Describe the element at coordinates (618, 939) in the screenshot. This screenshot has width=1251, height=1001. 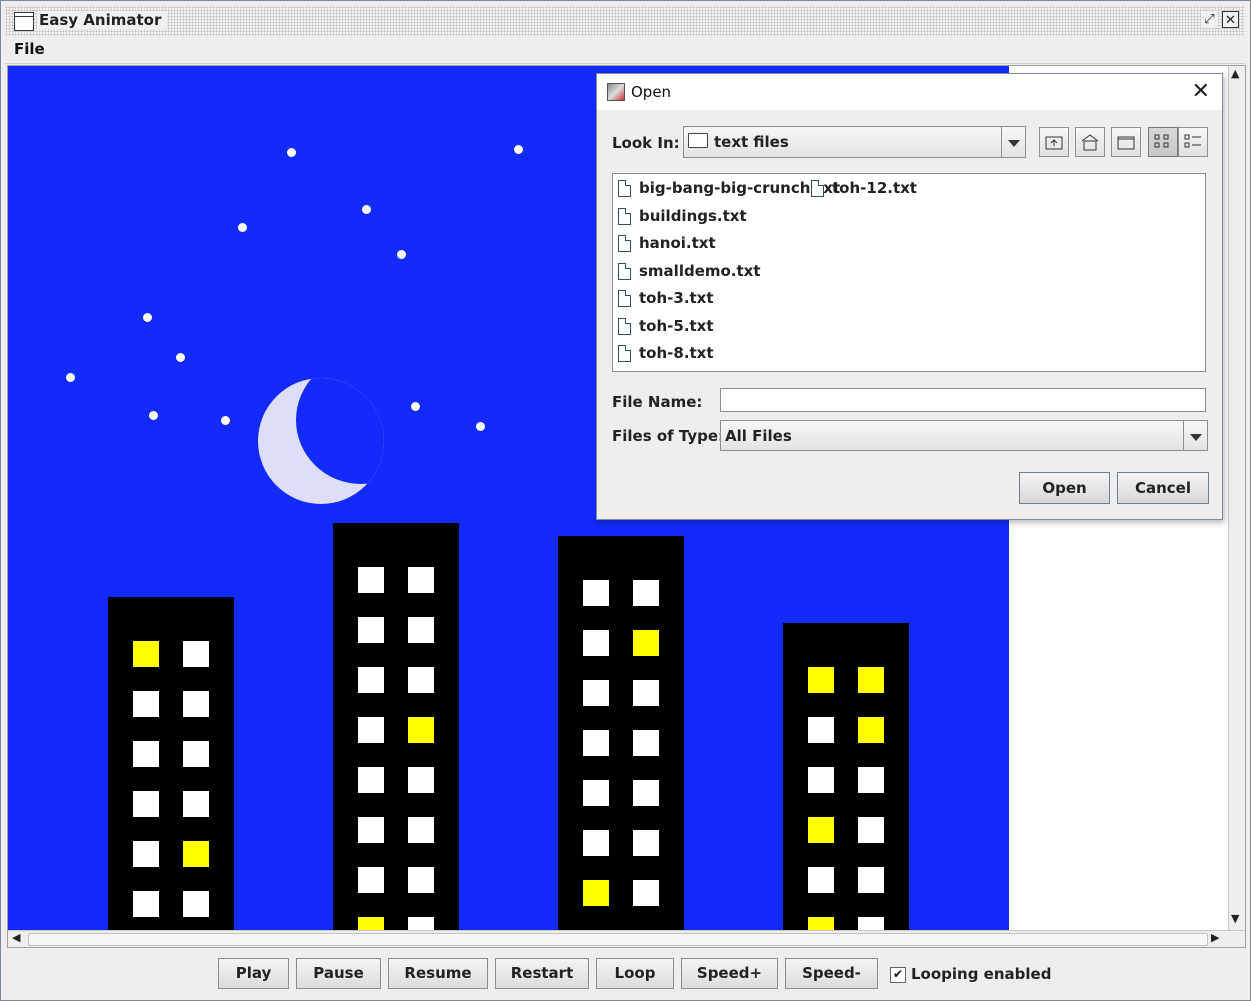
I see `horizontal-scroll-thumb` at that location.